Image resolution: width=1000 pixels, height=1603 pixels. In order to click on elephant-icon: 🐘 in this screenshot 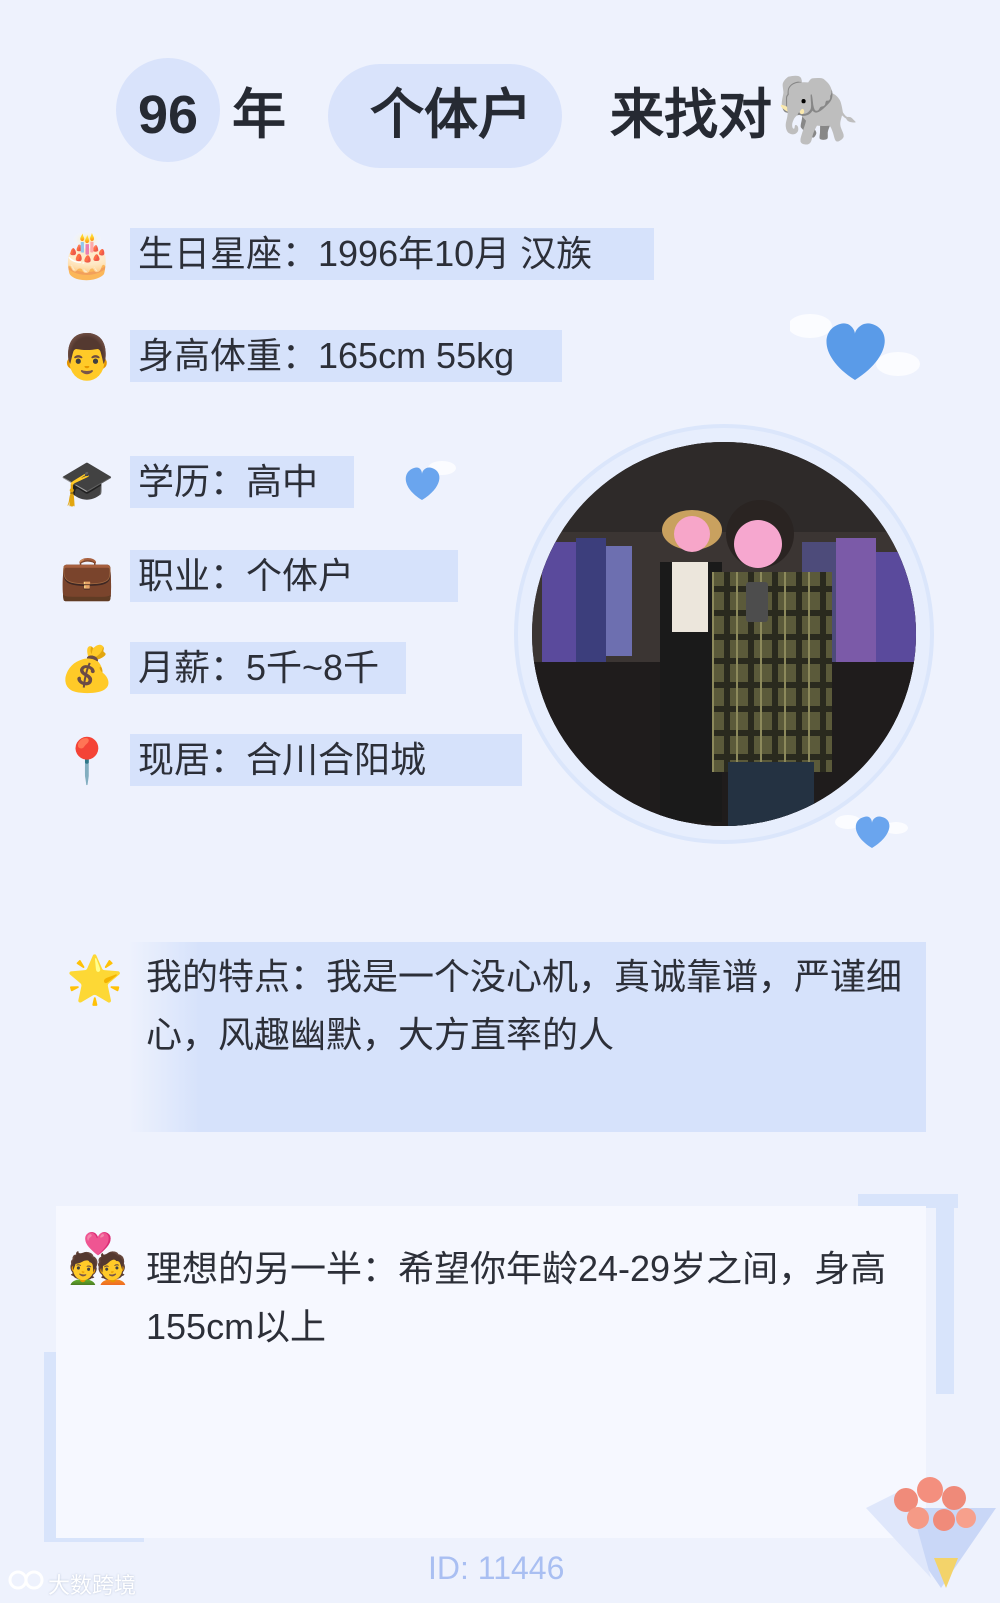, I will do `click(818, 110)`.